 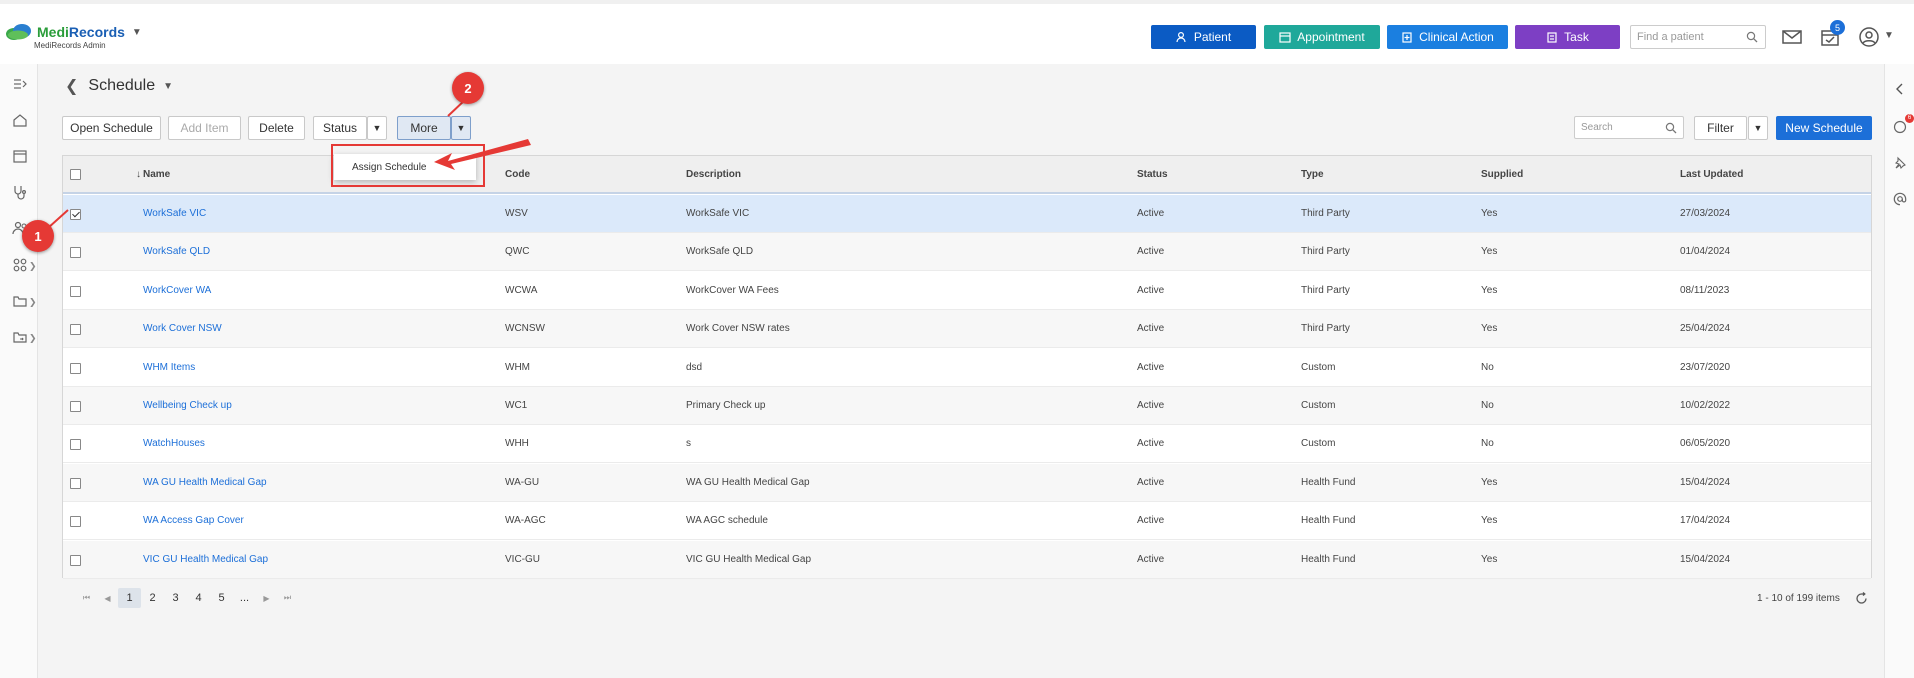 I want to click on table-row: WatchHouses WHH s Active Custom No 06/05/2020, so click(x=967, y=444).